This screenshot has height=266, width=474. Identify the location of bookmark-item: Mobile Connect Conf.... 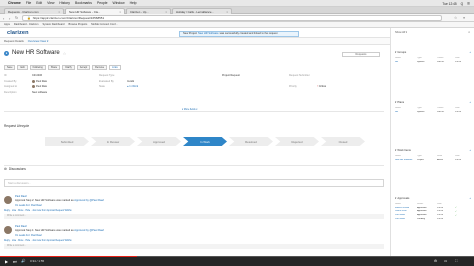
(104, 24).